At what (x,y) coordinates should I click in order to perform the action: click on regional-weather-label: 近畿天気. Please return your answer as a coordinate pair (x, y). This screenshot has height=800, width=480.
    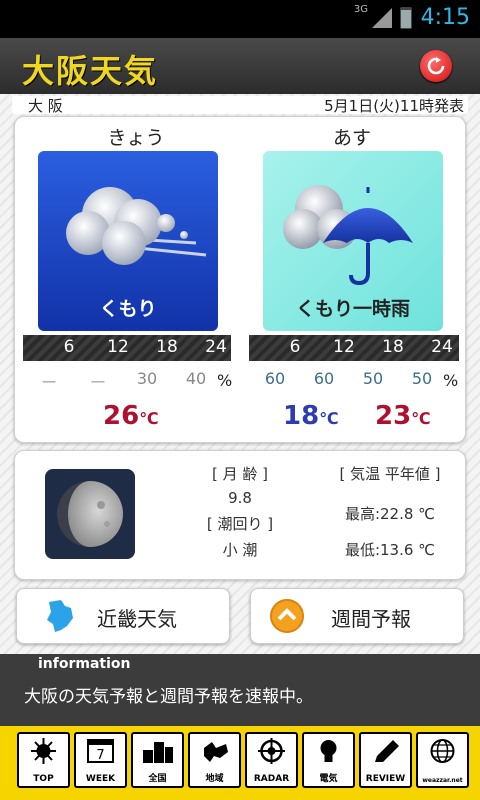
    Looking at the image, I should click on (137, 619).